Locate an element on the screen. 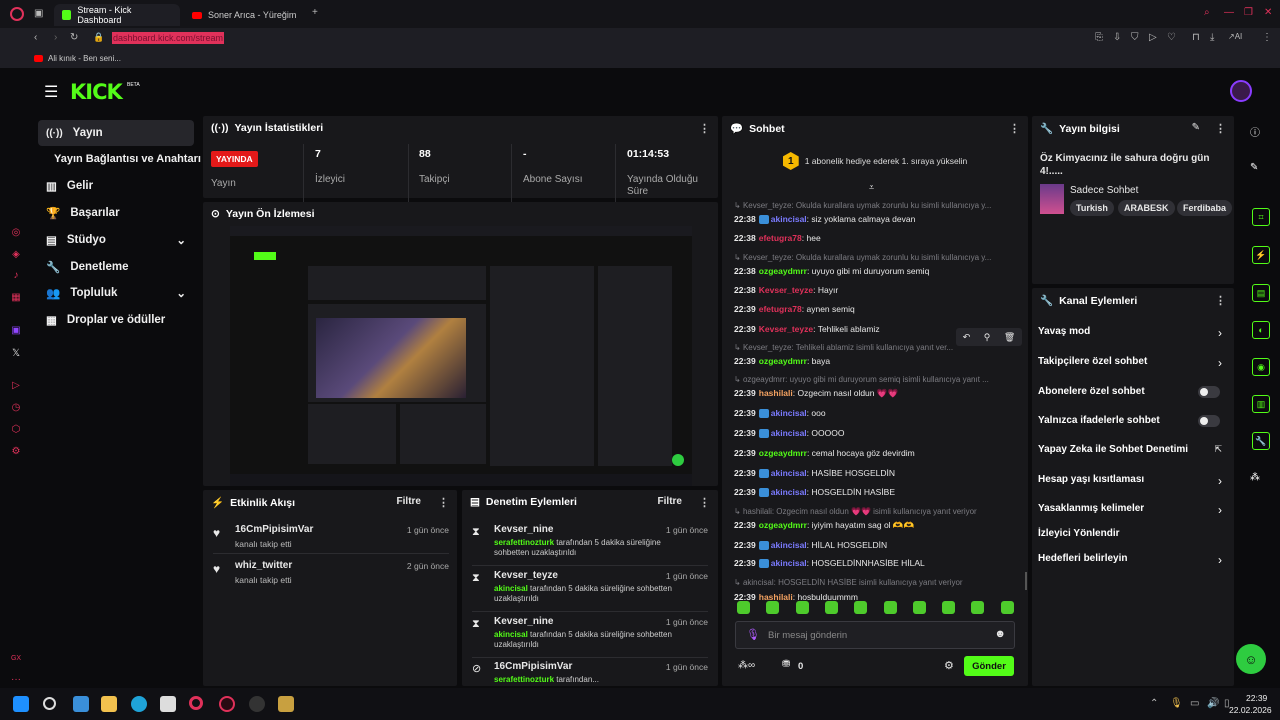 Image resolution: width=1280 pixels, height=720 pixels. windows-start-icon is located at coordinates (21, 704).